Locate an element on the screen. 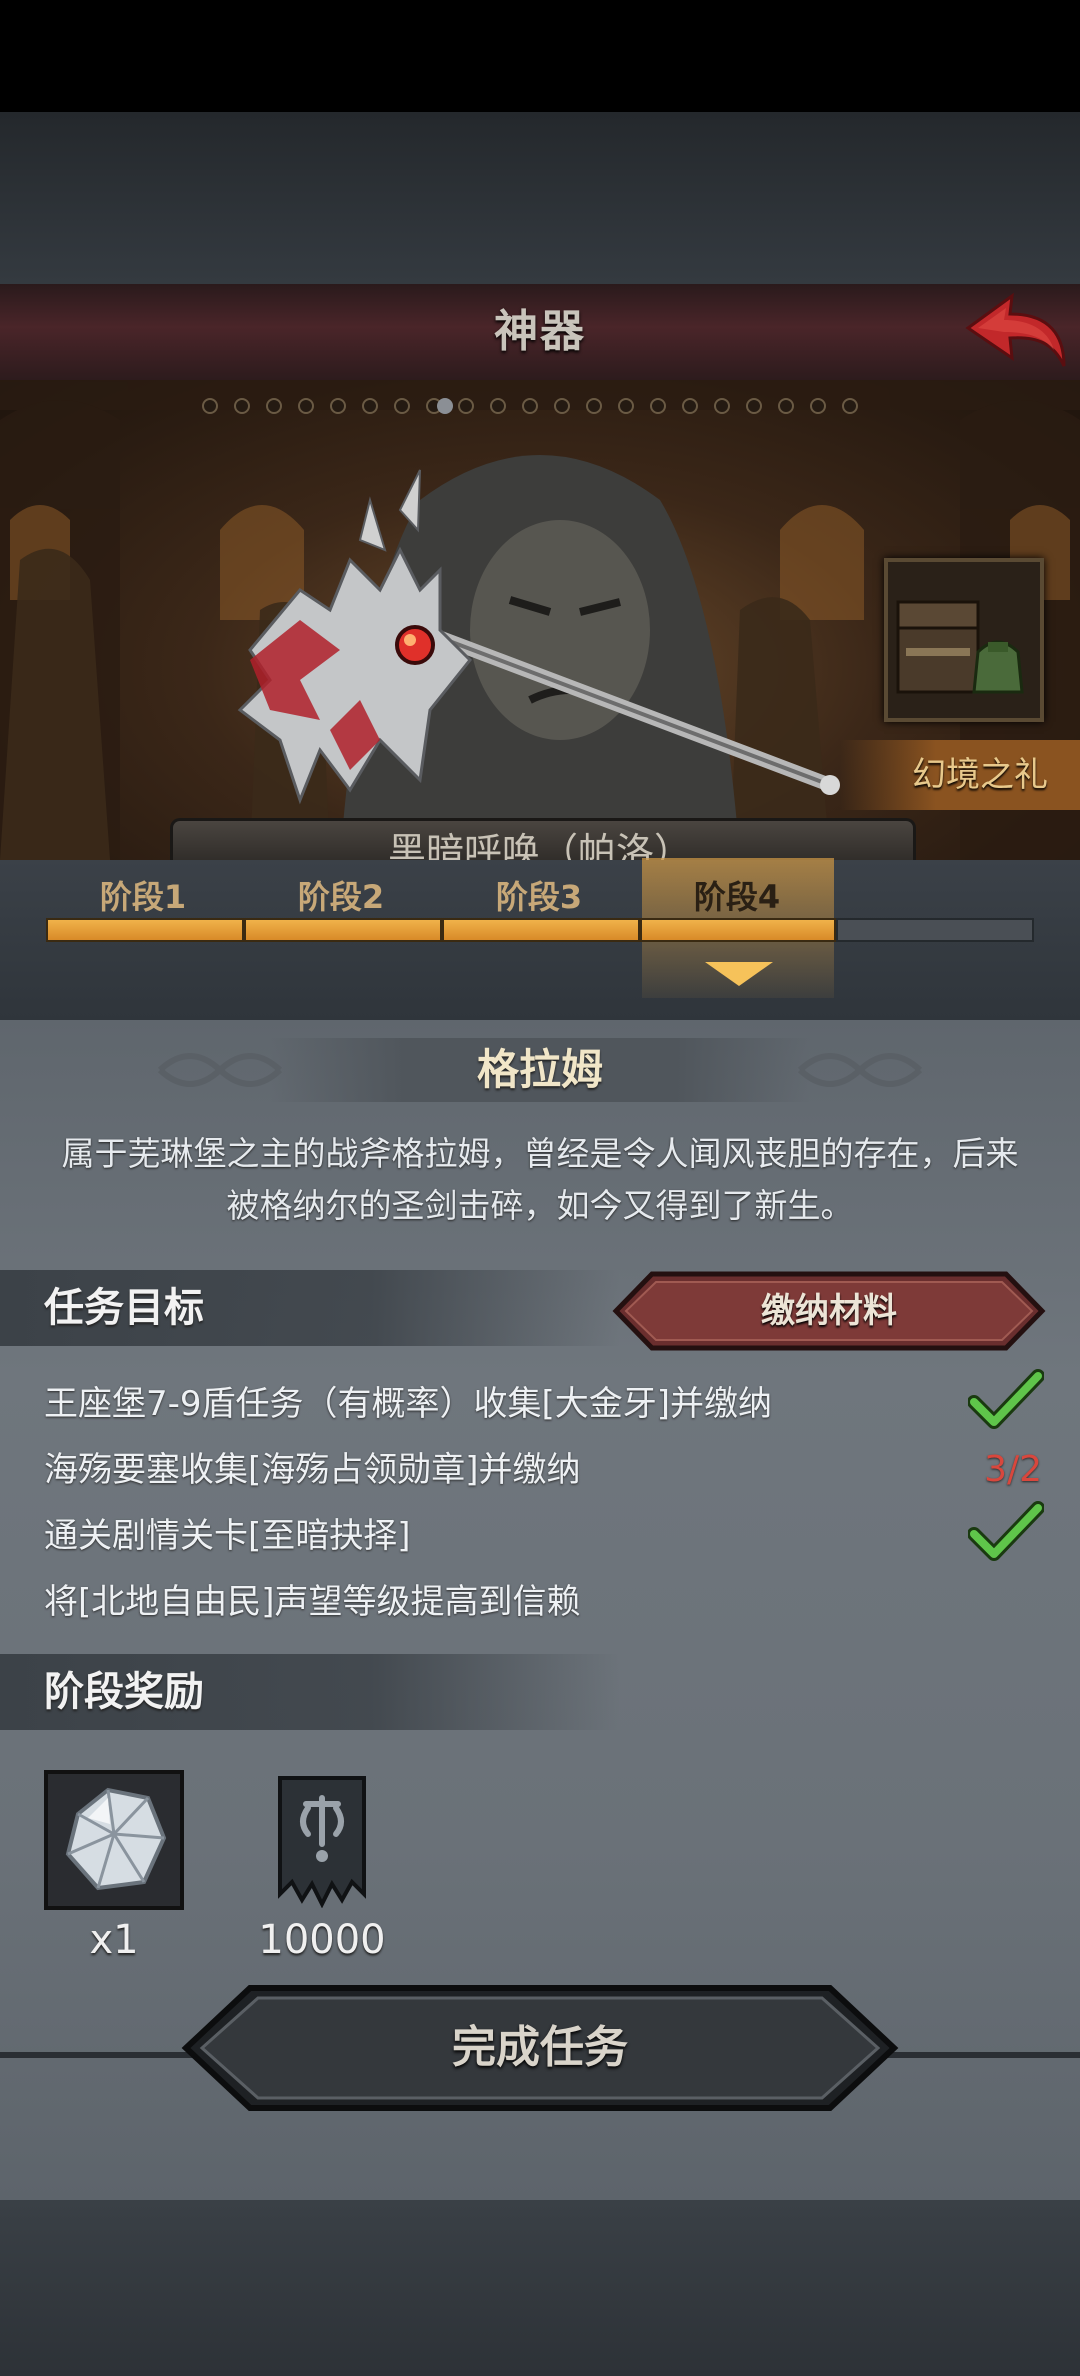  stage-tab-1: 阶段1 is located at coordinates (143, 897).